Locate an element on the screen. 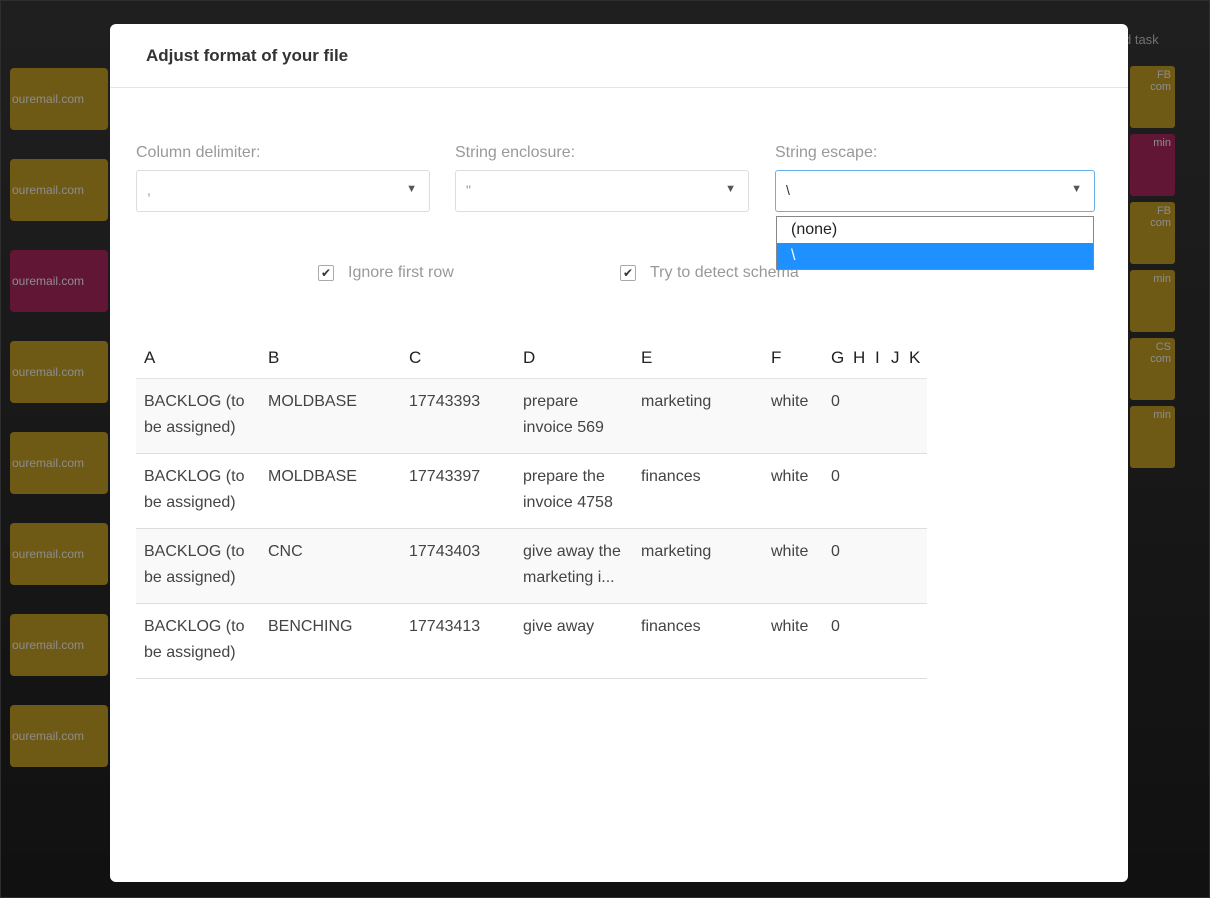  column-header: D is located at coordinates (574, 358).